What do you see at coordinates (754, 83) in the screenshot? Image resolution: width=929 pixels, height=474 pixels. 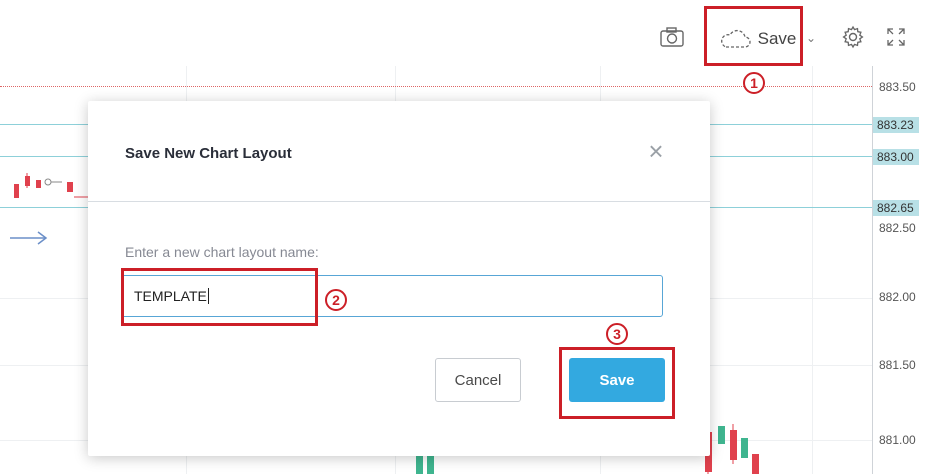 I see `annotation-marker-1: 1` at bounding box center [754, 83].